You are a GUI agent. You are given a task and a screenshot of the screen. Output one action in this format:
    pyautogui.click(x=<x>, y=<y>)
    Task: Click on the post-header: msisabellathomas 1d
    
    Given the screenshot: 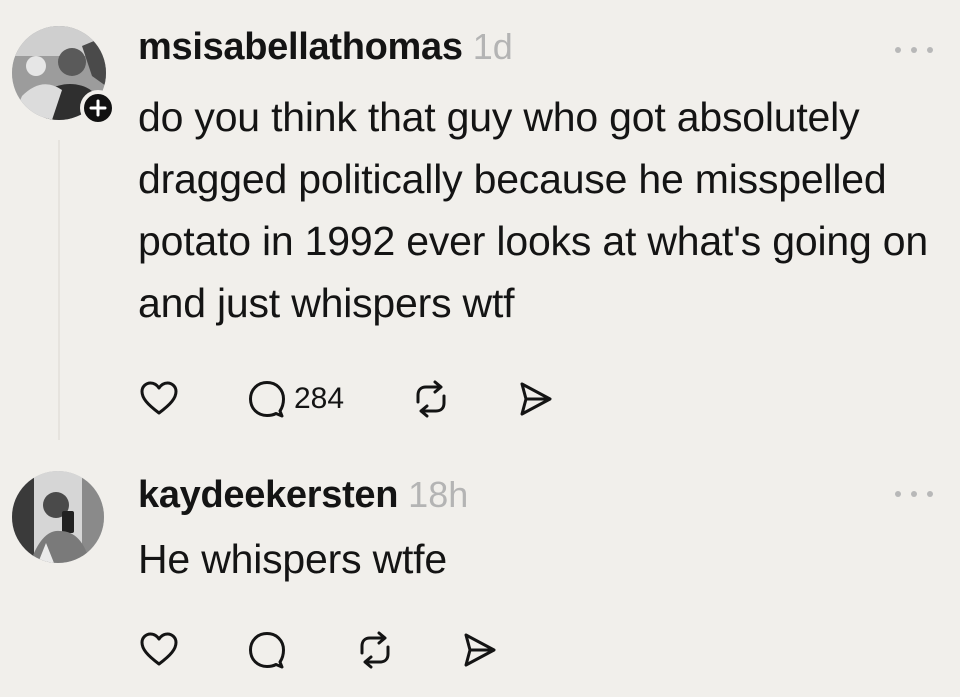 What is the action you would take?
    pyautogui.click(x=325, y=47)
    